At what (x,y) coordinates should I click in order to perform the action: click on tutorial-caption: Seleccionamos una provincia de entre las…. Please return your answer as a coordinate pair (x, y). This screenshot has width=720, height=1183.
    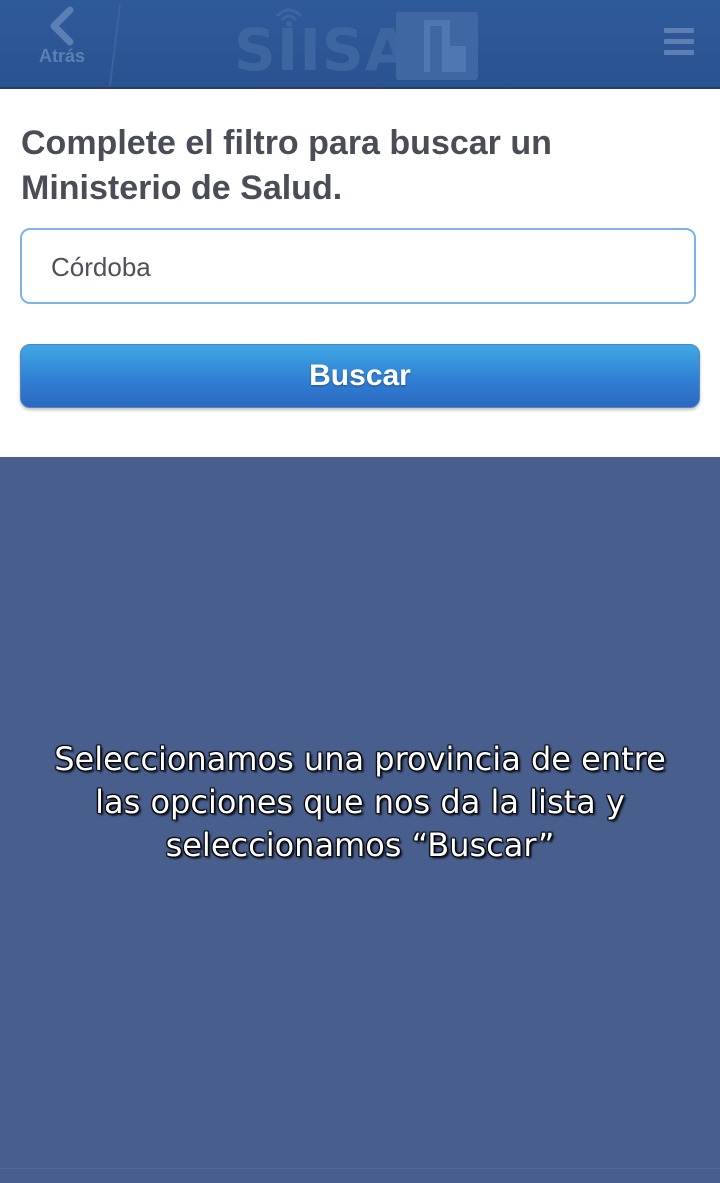
    Looking at the image, I should click on (360, 802).